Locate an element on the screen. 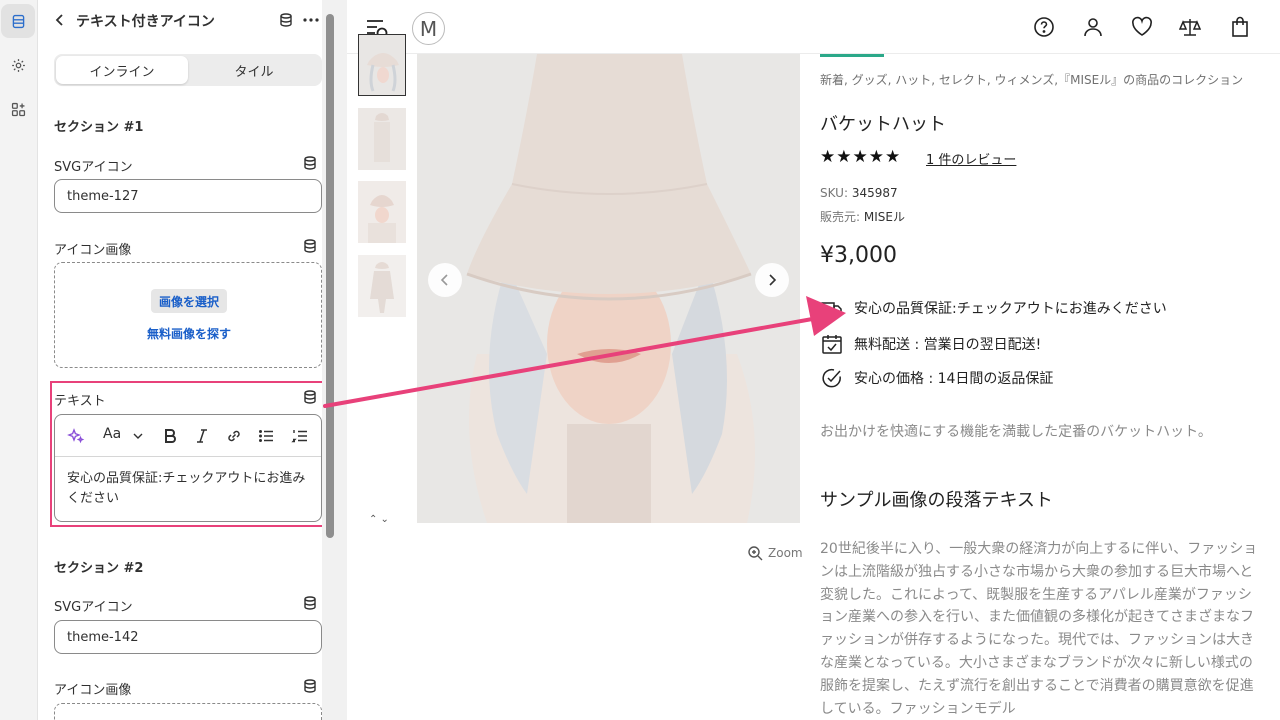 This screenshot has width=1280, height=720. account-icon is located at coordinates (1093, 27).